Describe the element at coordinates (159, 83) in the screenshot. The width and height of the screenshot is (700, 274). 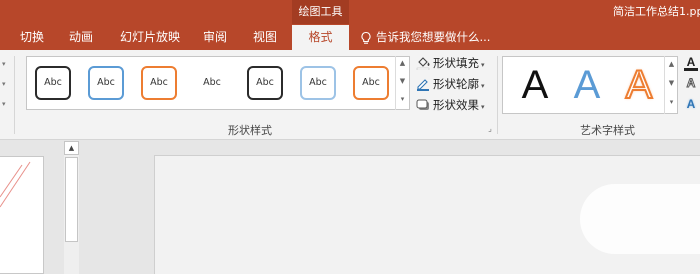
I see `shape-style-preset-3: Abc` at that location.